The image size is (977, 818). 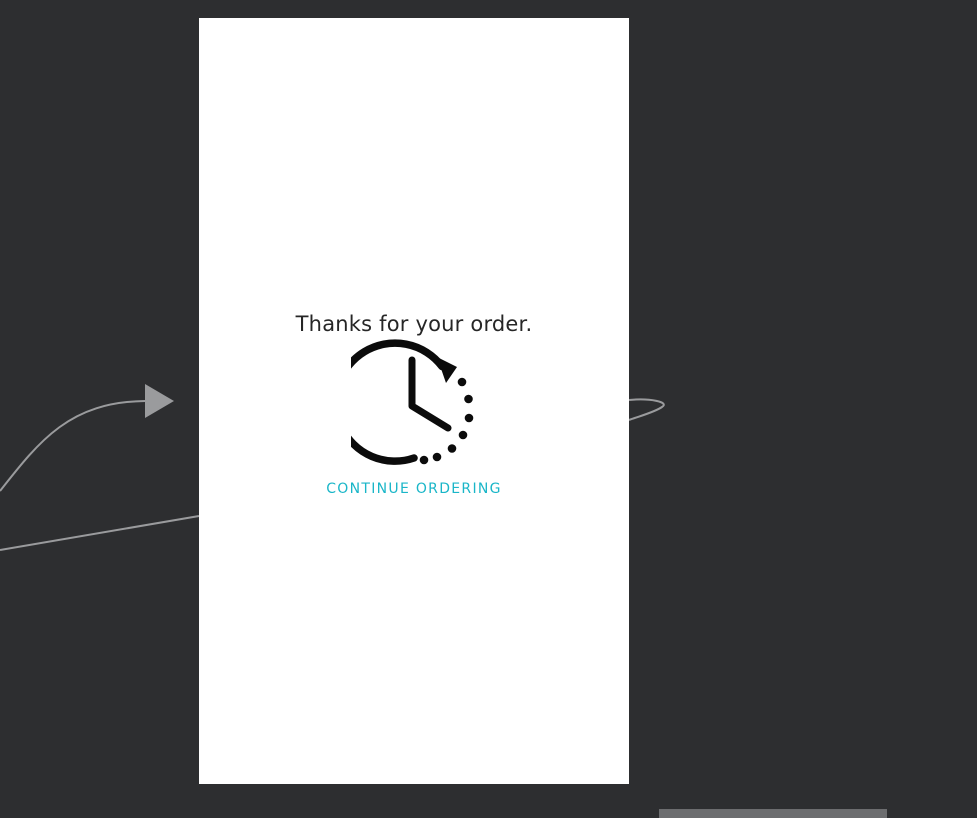 I want to click on thanks-message: Thanks for your order., so click(x=414, y=324).